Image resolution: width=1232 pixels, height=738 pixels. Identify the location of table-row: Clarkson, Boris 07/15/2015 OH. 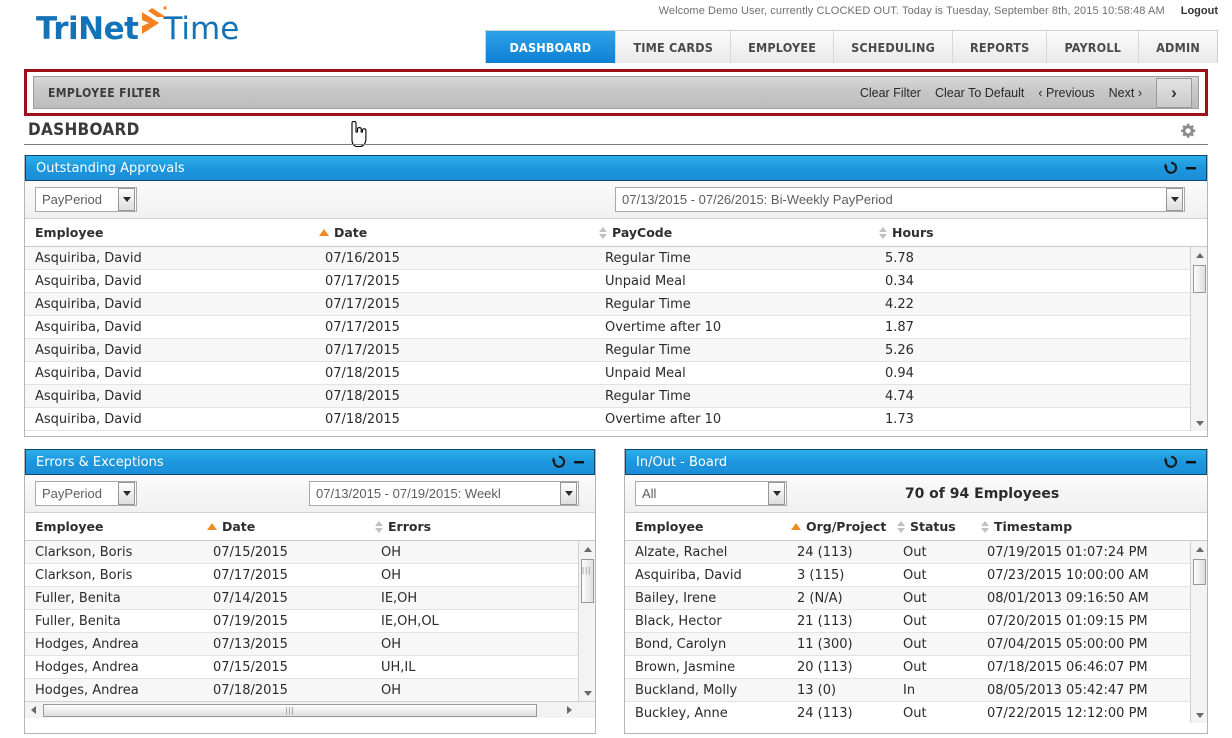
(310, 552).